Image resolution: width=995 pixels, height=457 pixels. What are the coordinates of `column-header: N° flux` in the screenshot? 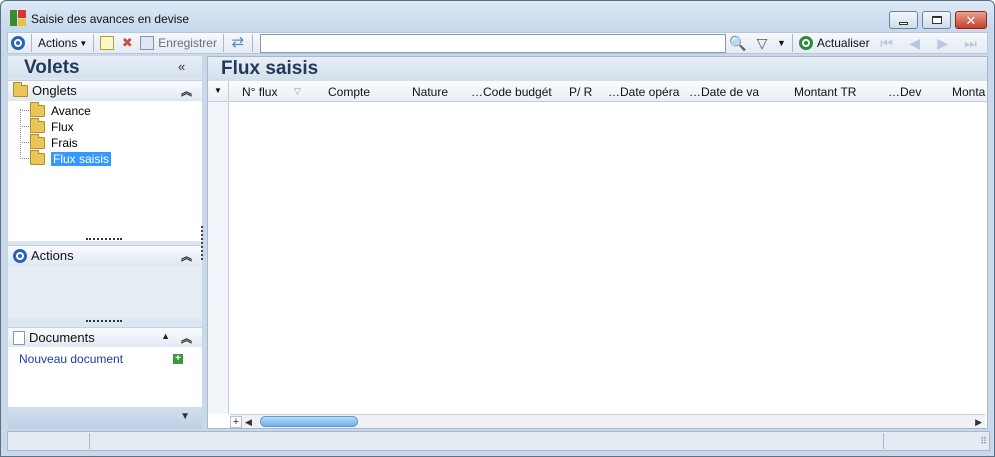 It's located at (259, 92).